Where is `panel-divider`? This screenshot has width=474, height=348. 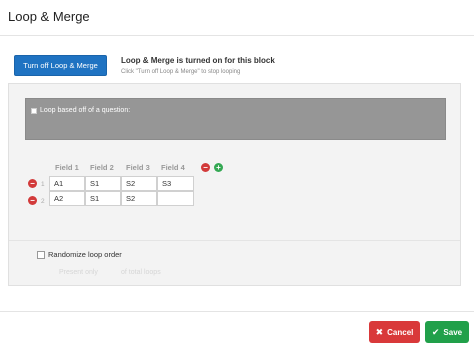 panel-divider is located at coordinates (234, 240).